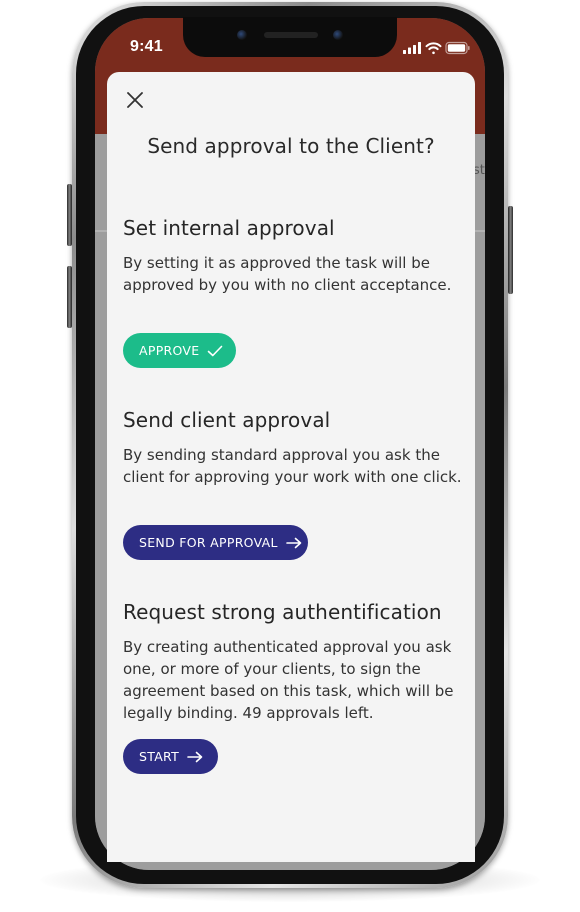  I want to click on cellular-signal-icon, so click(412, 48).